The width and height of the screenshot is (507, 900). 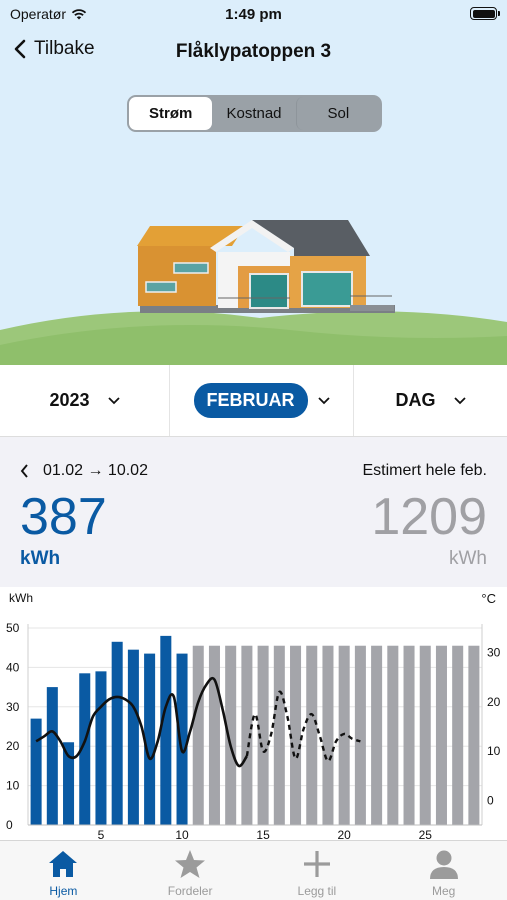 What do you see at coordinates (494, 702) in the screenshot?
I see `y2-tick-label: 20` at bounding box center [494, 702].